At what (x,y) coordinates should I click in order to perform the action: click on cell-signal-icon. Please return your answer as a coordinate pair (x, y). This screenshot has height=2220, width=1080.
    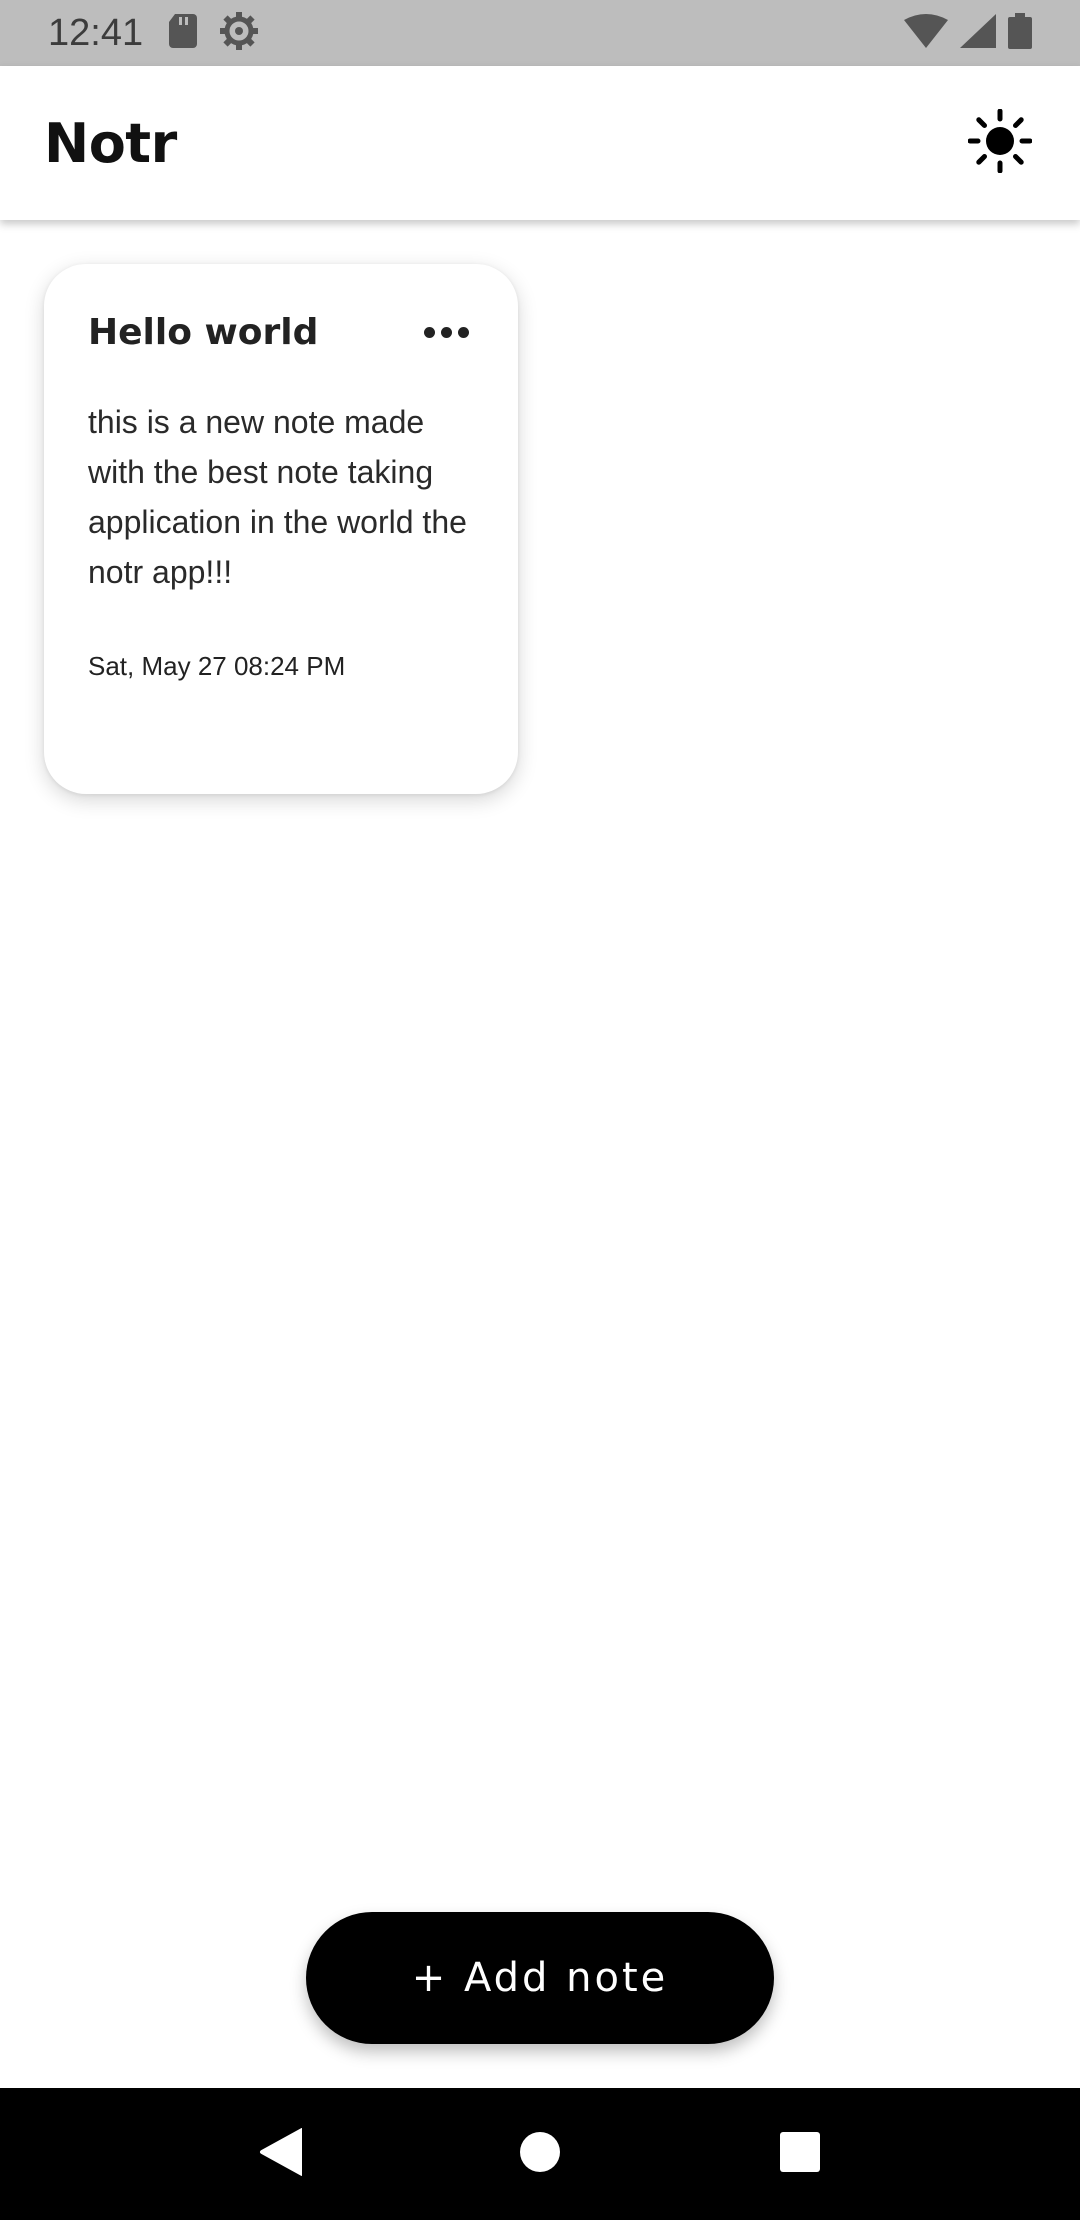
    Looking at the image, I should click on (978, 33).